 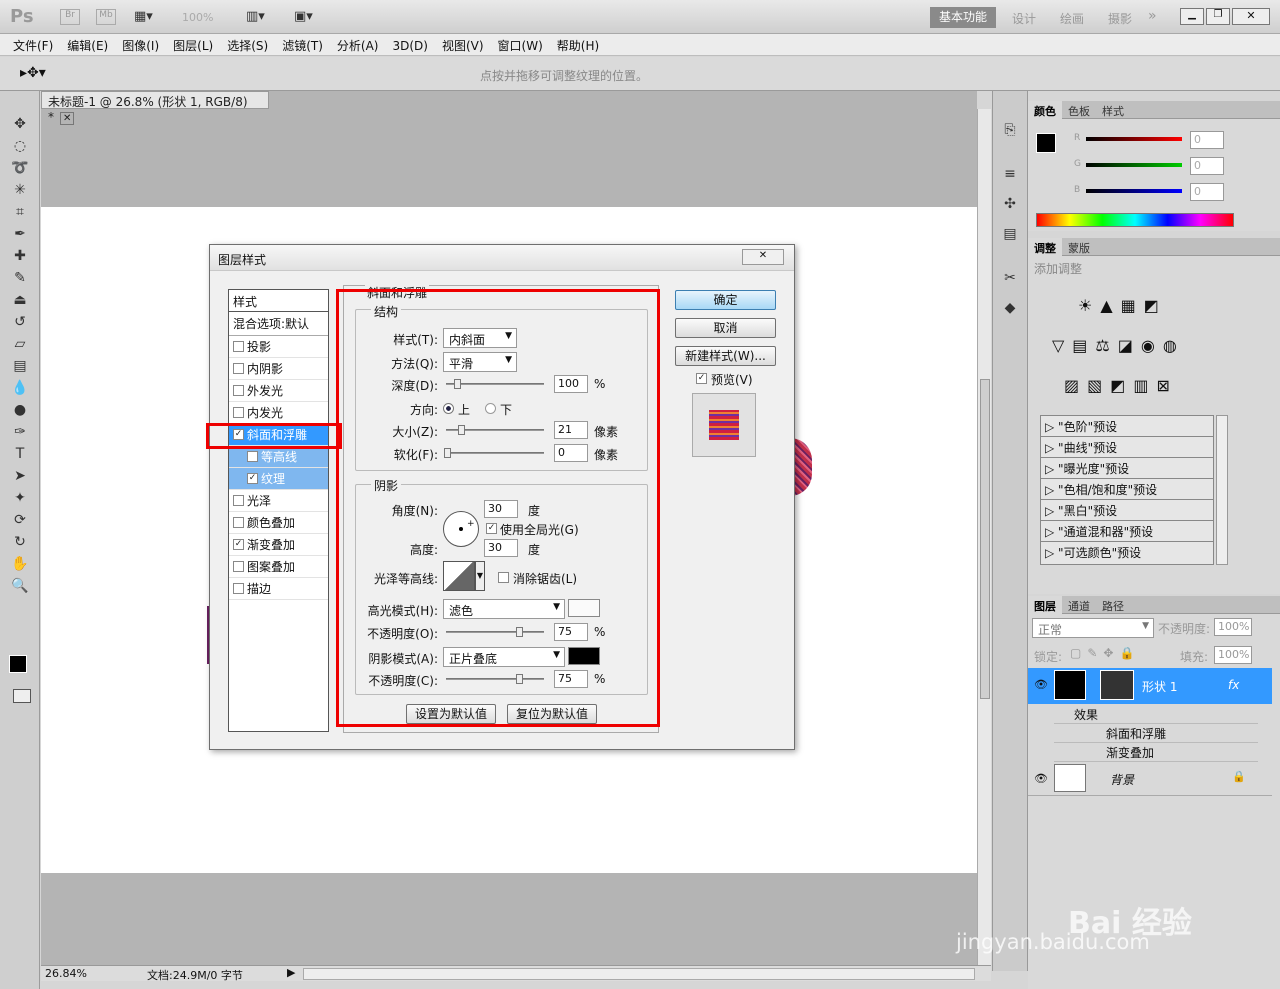 I want to click on stamp-tool-icon: ⏏, so click(x=20, y=300).